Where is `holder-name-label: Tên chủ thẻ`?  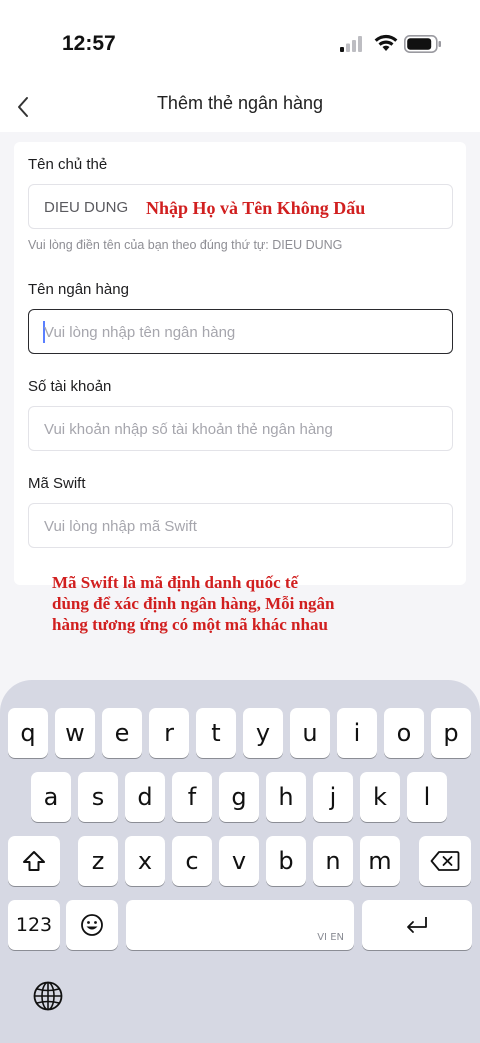 holder-name-label: Tên chủ thẻ is located at coordinates (68, 164).